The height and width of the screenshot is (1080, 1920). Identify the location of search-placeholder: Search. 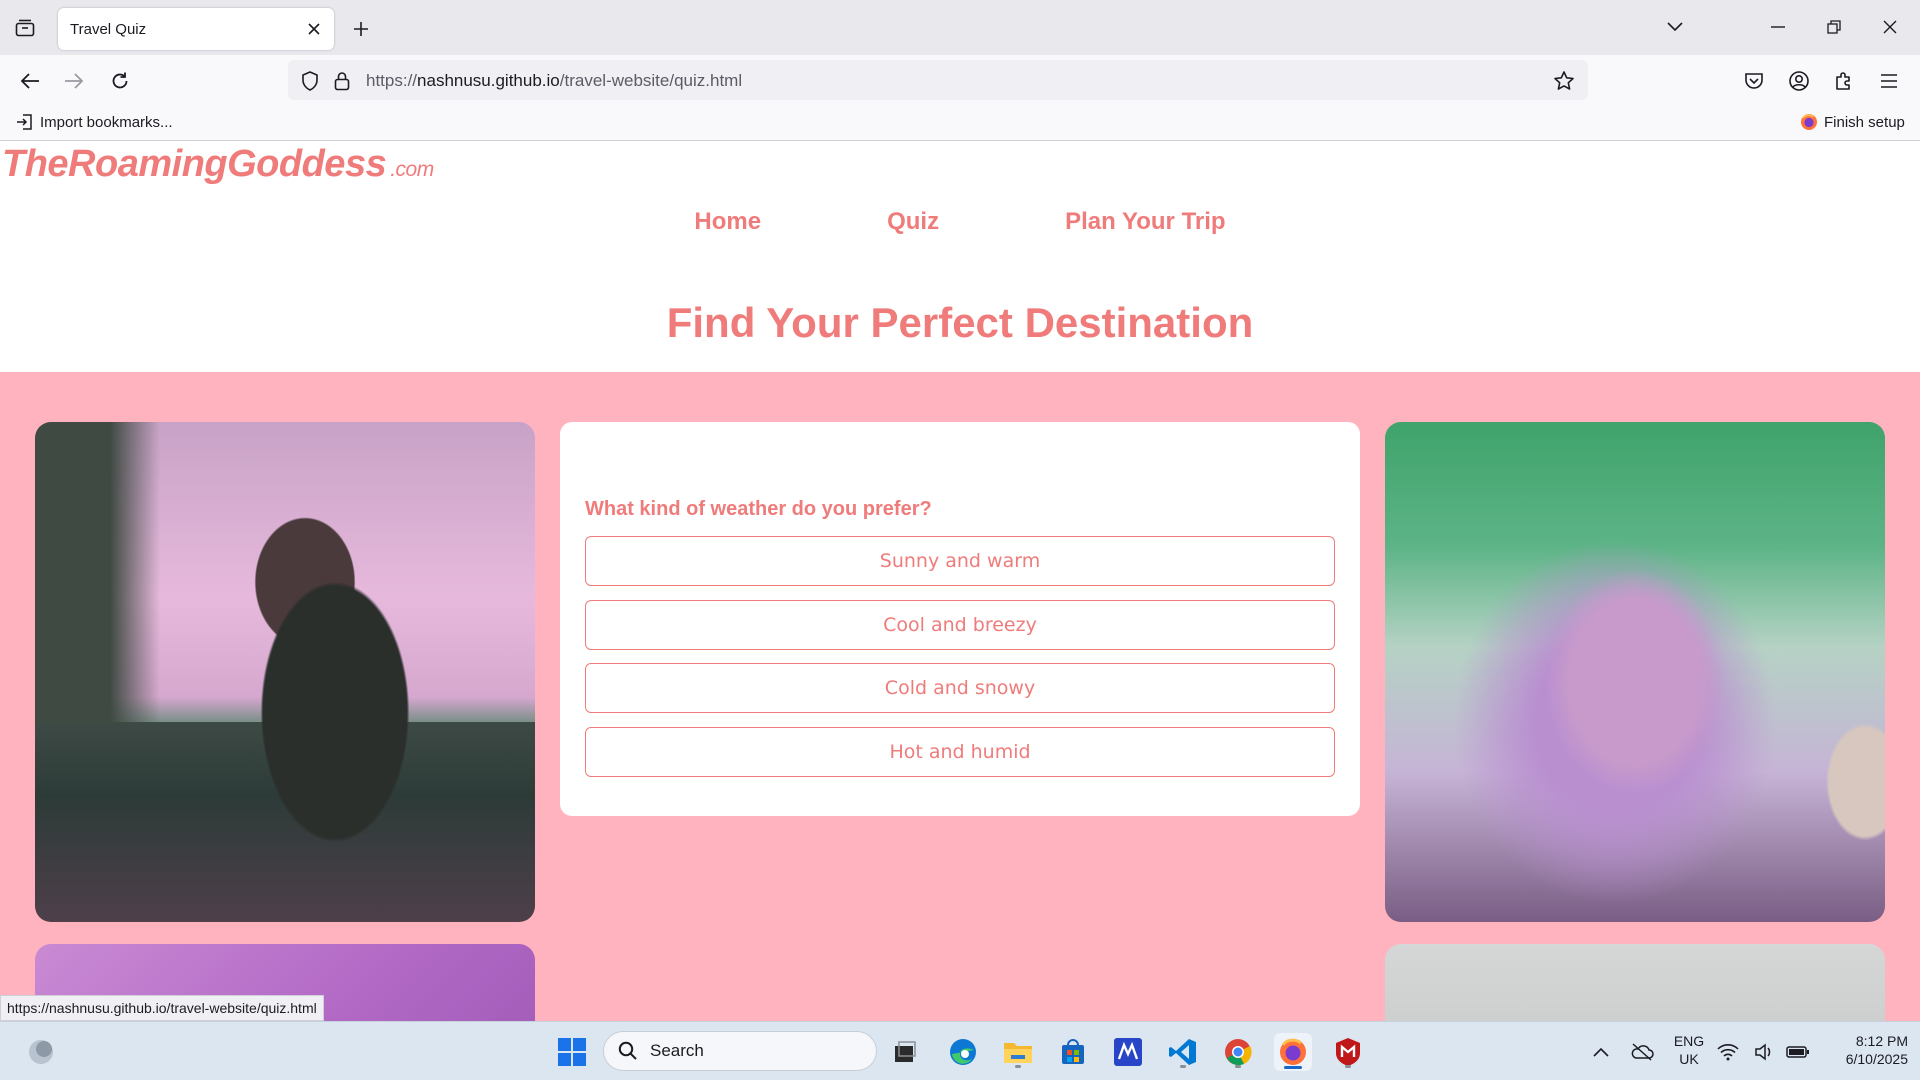
(677, 1050).